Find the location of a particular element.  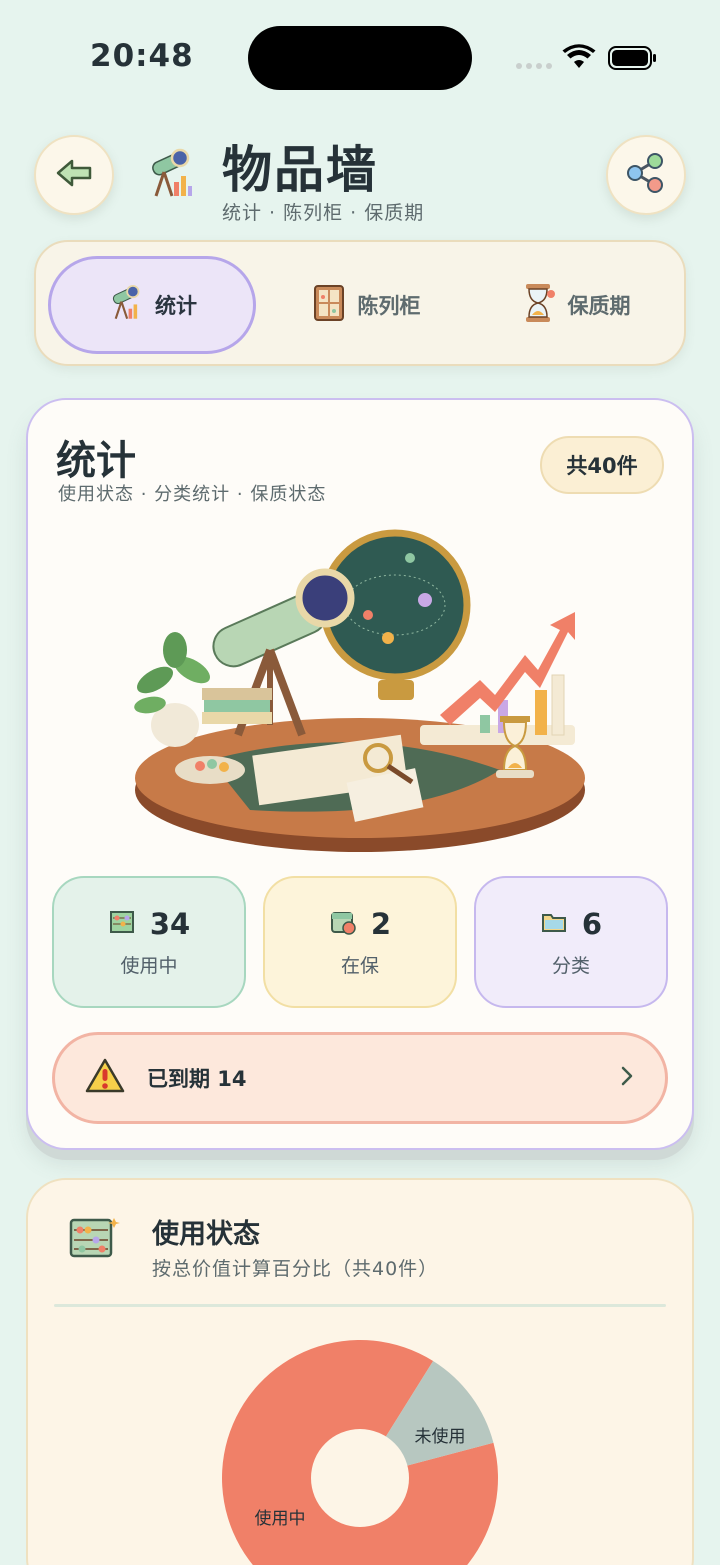

signal-icon is located at coordinates (534, 66).